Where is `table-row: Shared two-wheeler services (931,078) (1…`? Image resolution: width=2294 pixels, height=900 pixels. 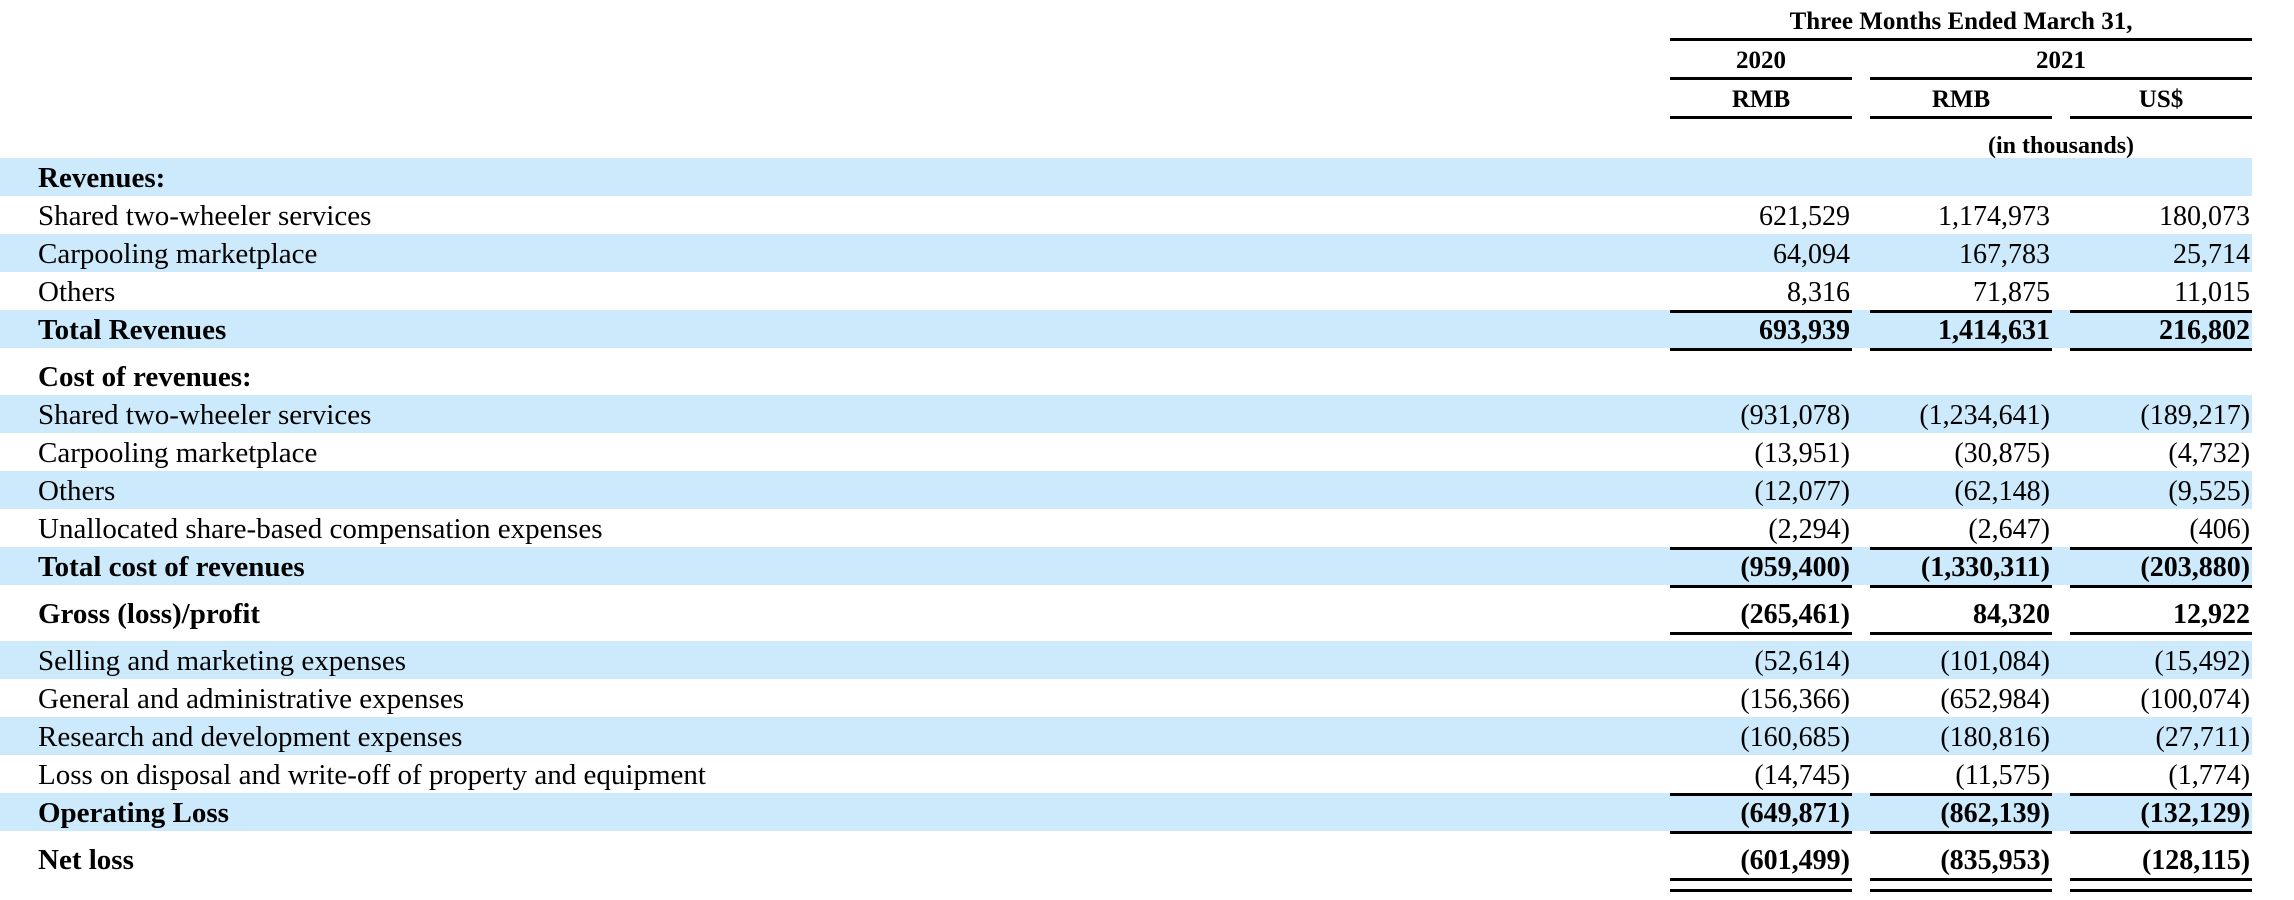
table-row: Shared two-wheeler services (931,078) (1… is located at coordinates (1147, 414).